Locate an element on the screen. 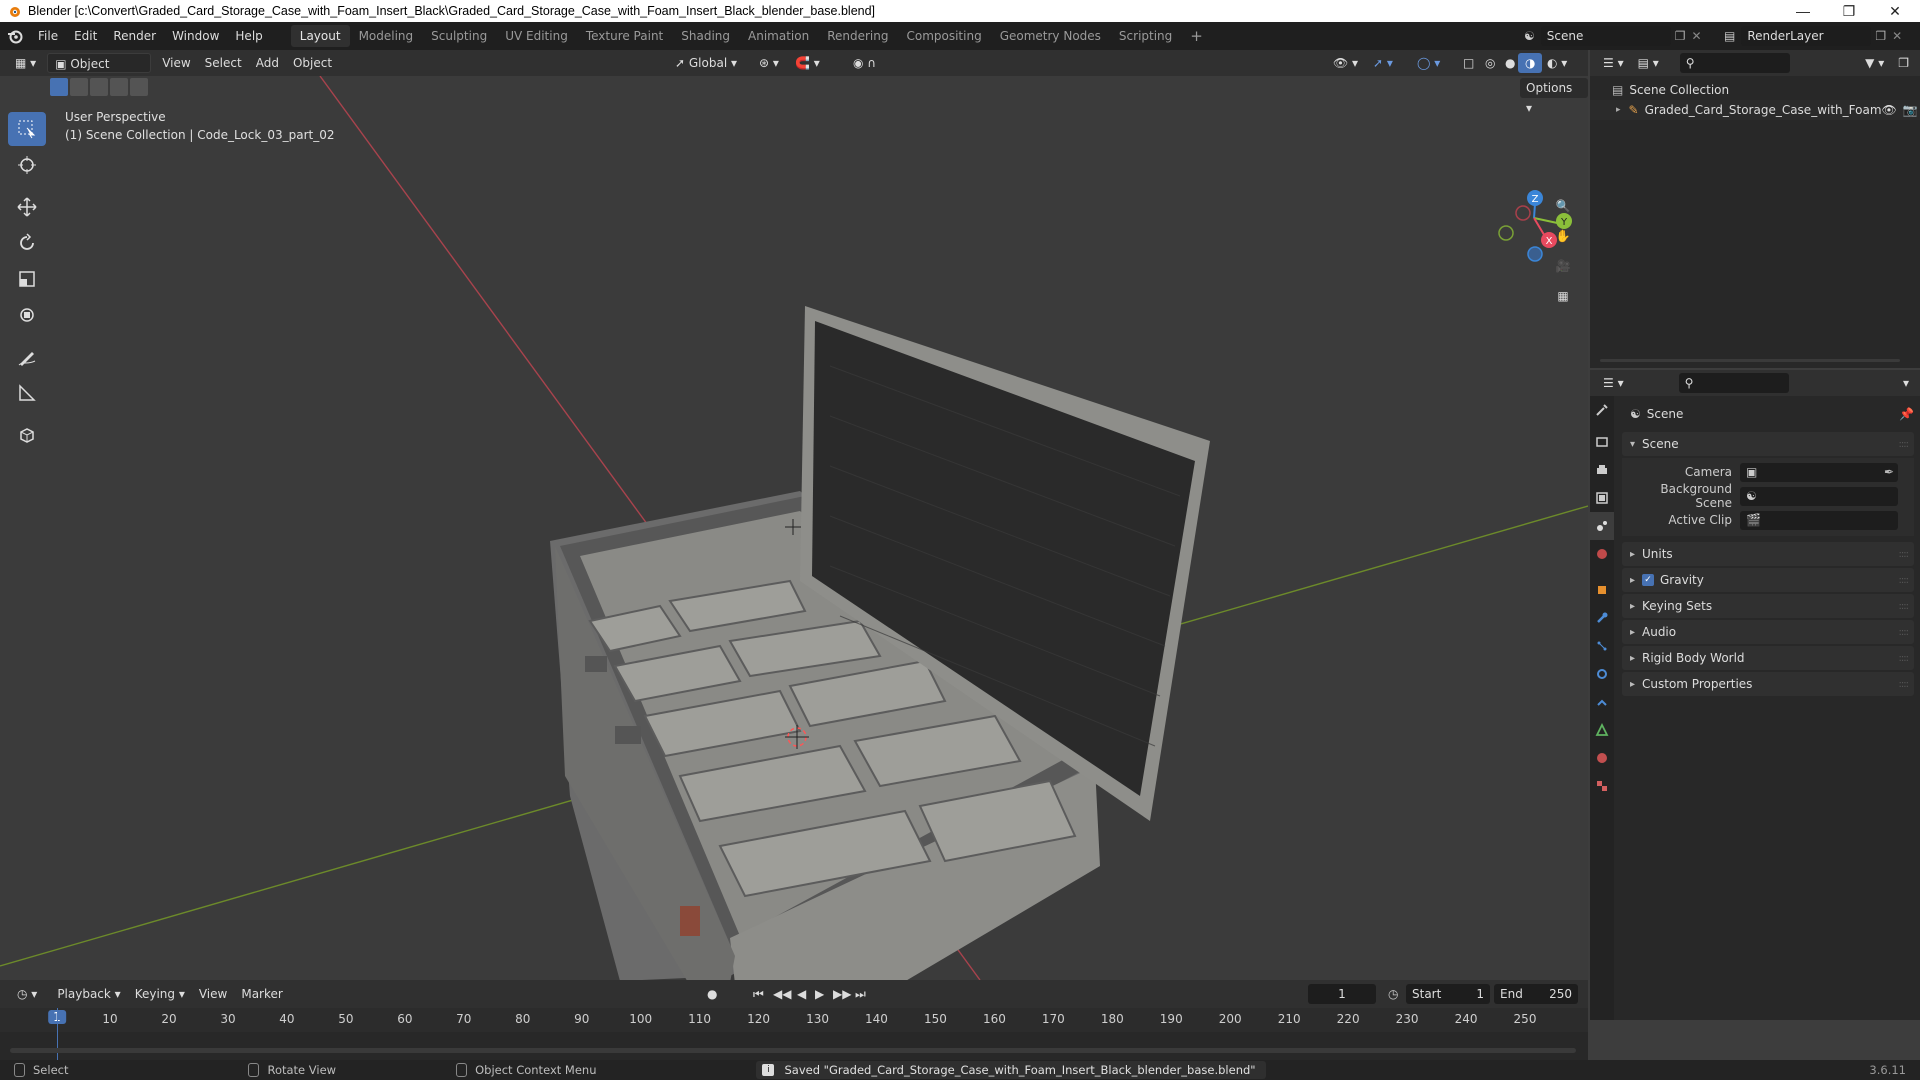 This screenshot has width=1920, height=1080. panel-gravity: ▸ ✓ Gravity:::: is located at coordinates (1768, 580).